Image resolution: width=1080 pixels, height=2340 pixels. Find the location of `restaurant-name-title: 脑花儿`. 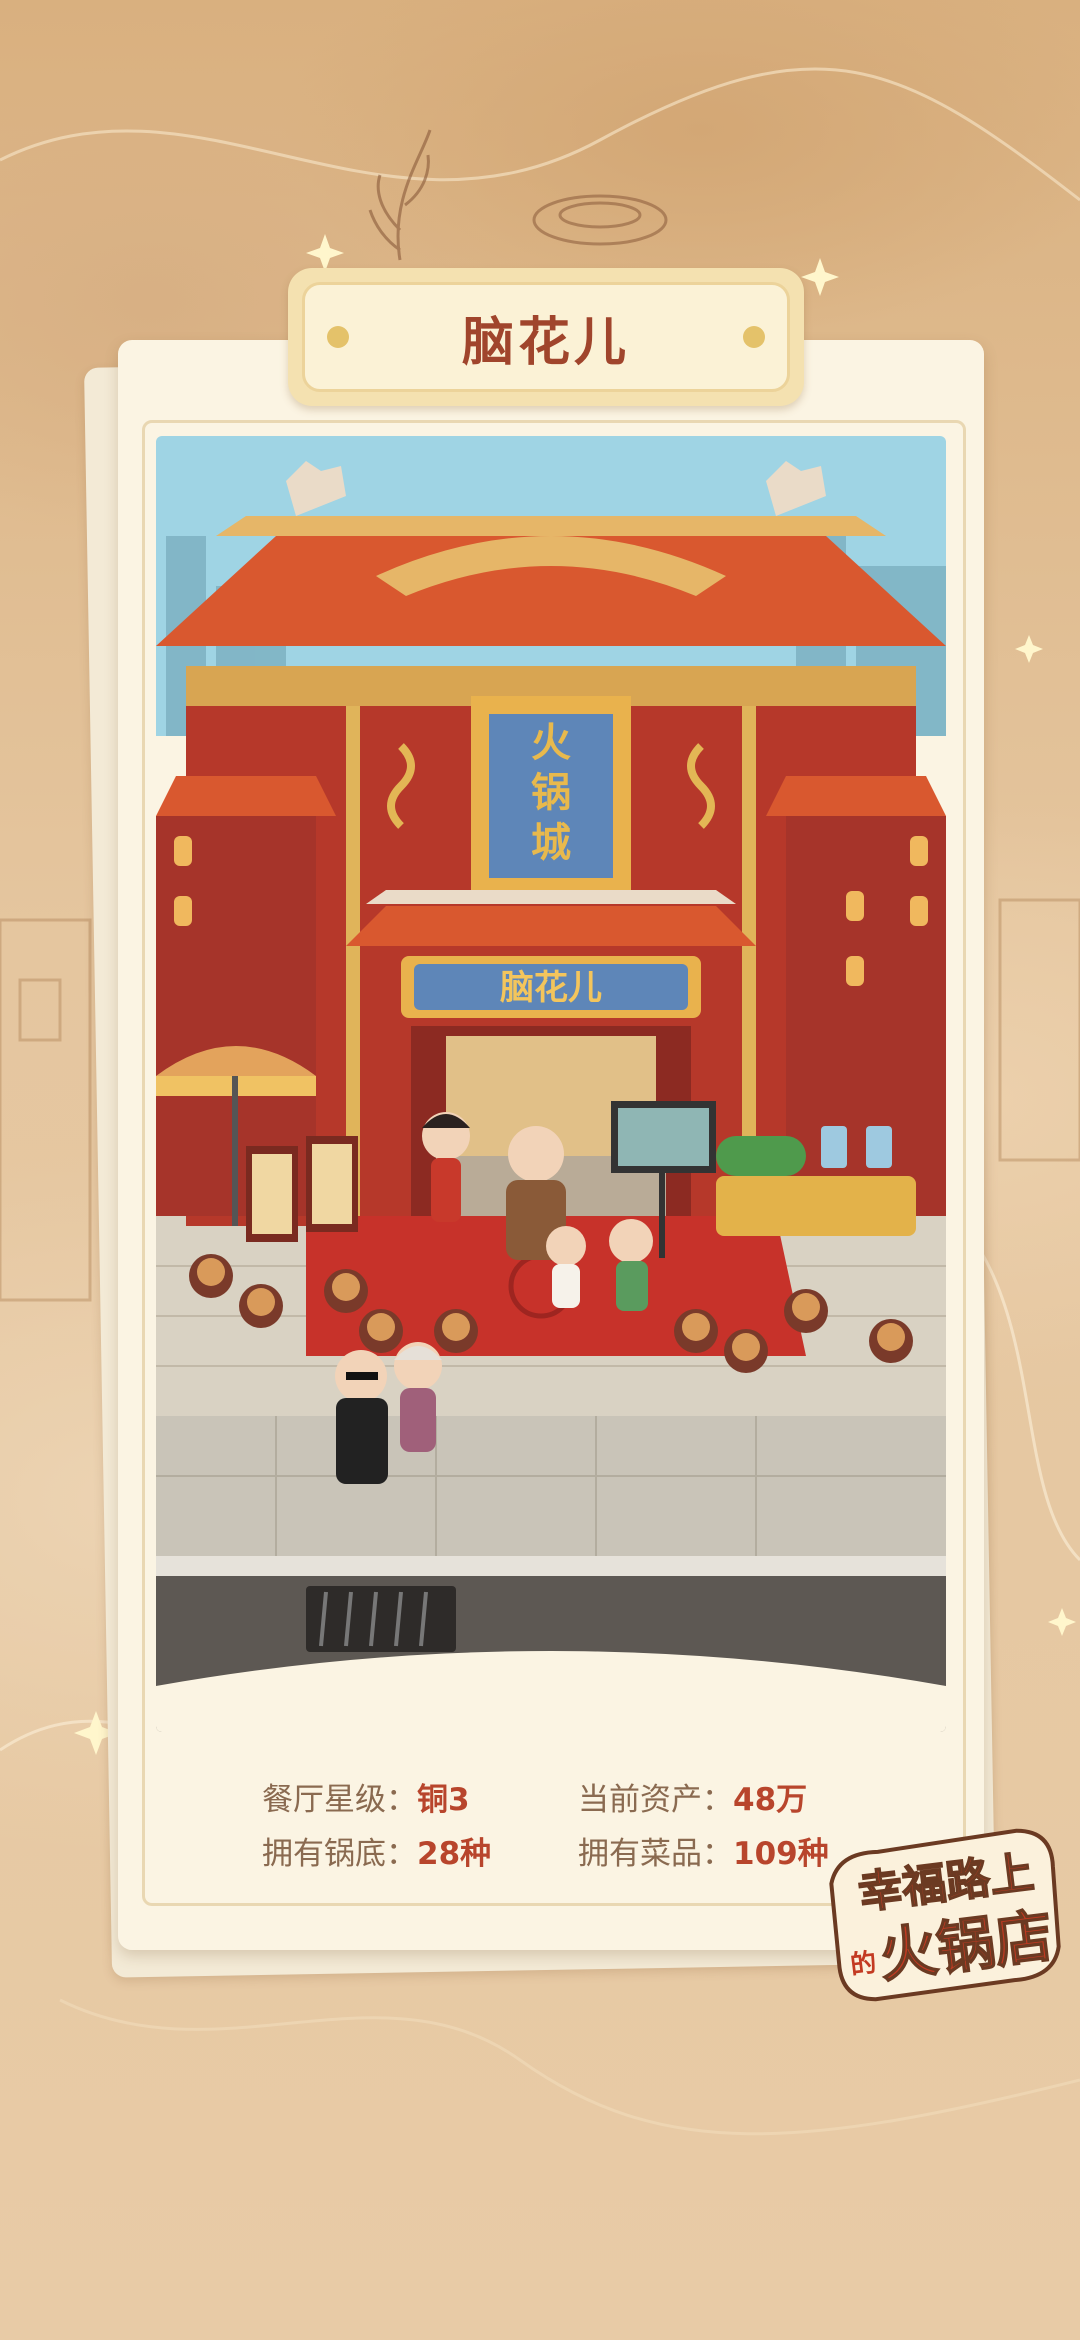

restaurant-name-title: 脑花儿 is located at coordinates (545, 342).